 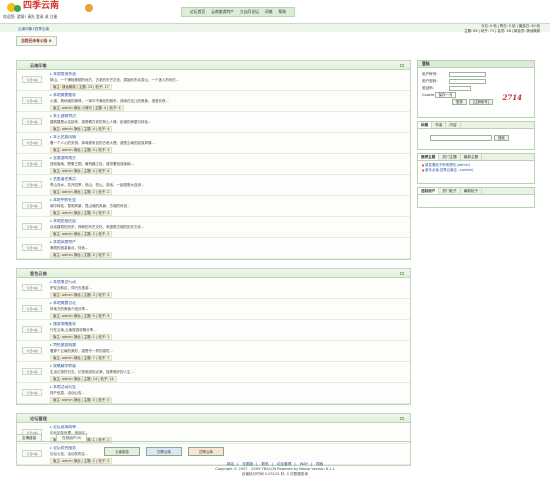 I want to click on tab-hot-posts: 热门帖子, so click(x=450, y=191).